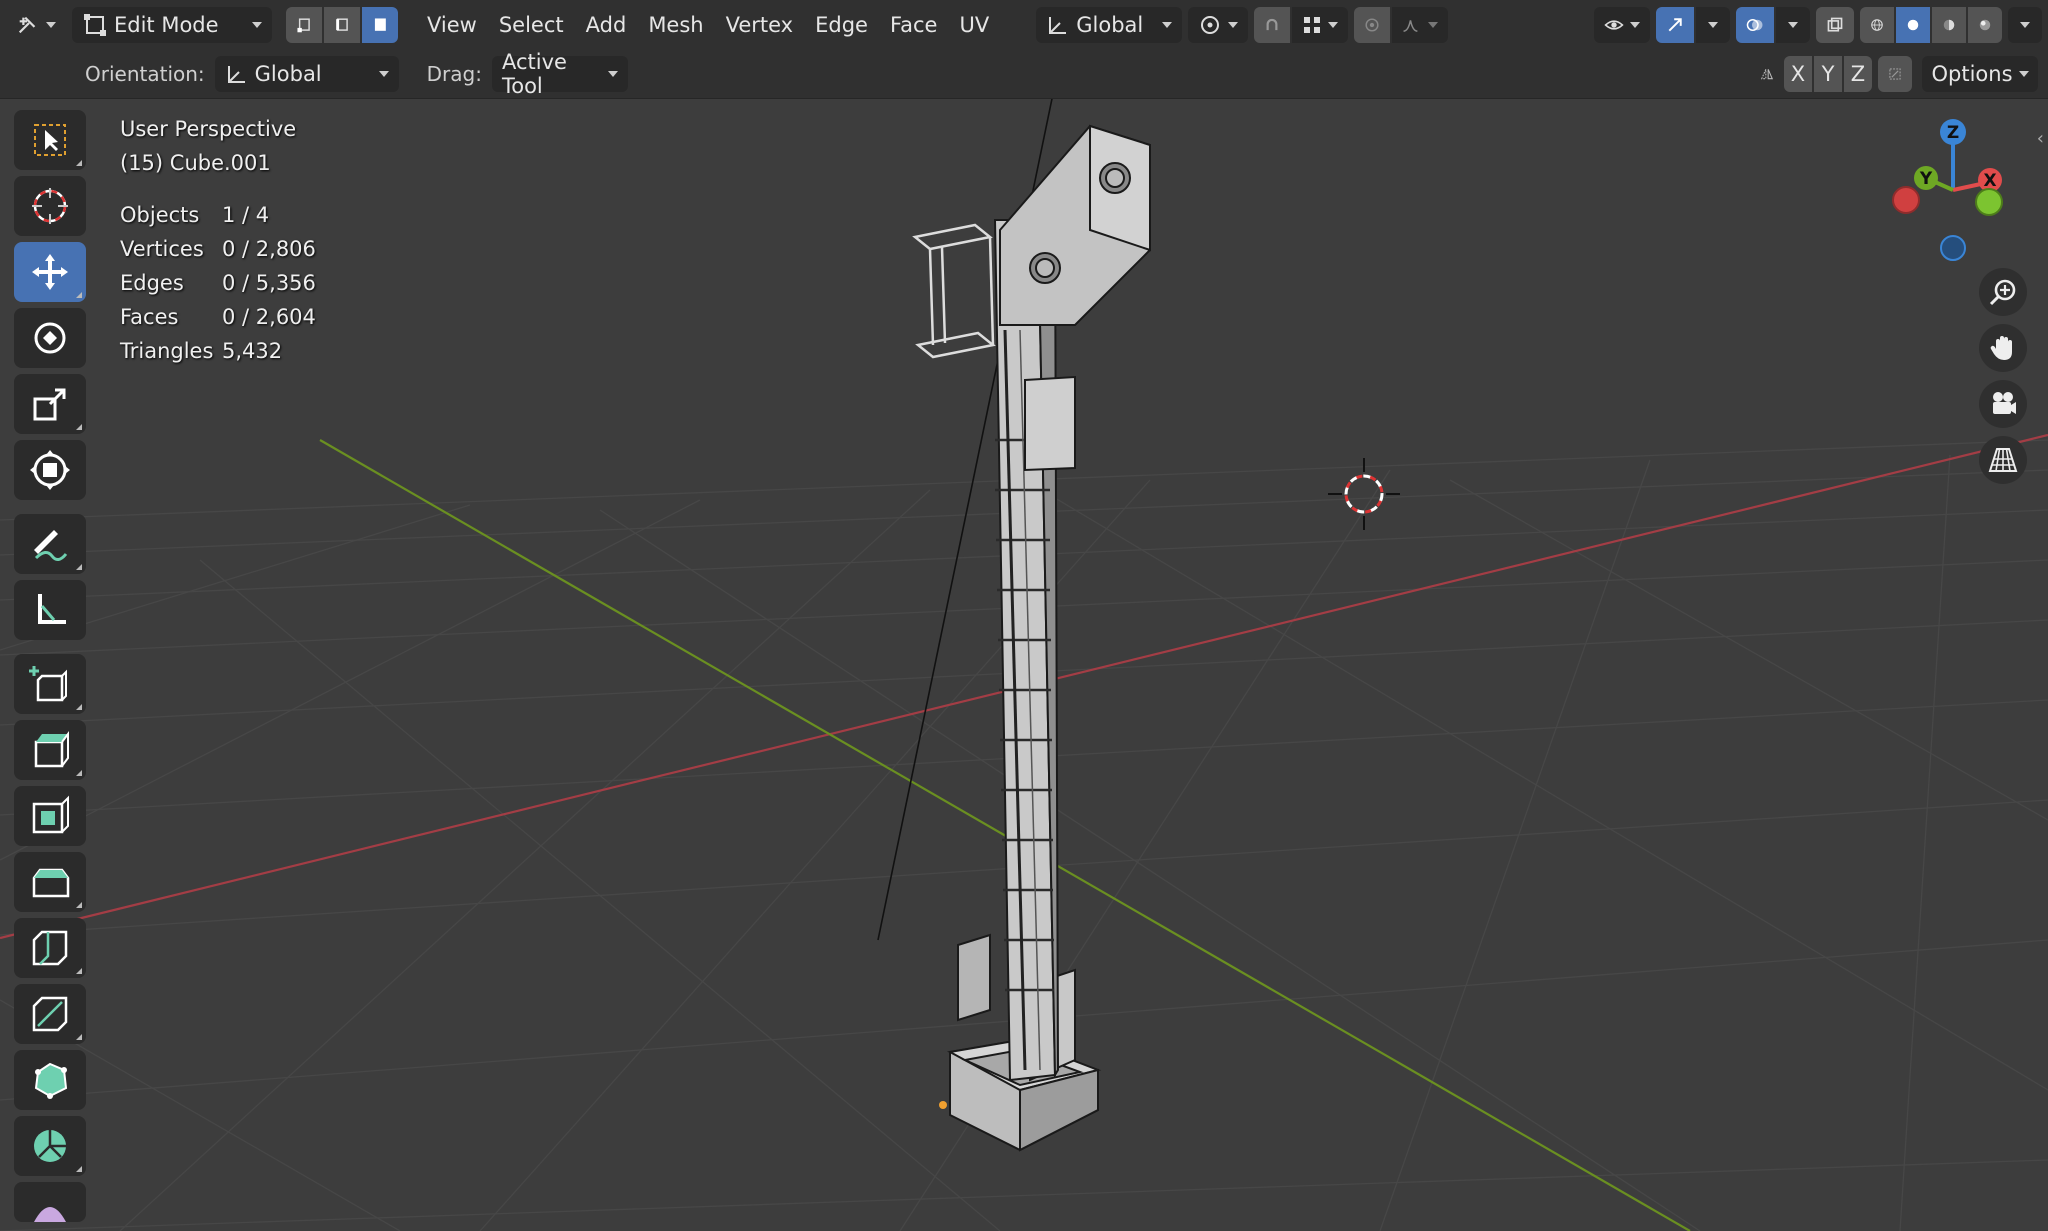 The height and width of the screenshot is (1231, 2048). What do you see at coordinates (452, 25) in the screenshot?
I see `menu-view: View` at bounding box center [452, 25].